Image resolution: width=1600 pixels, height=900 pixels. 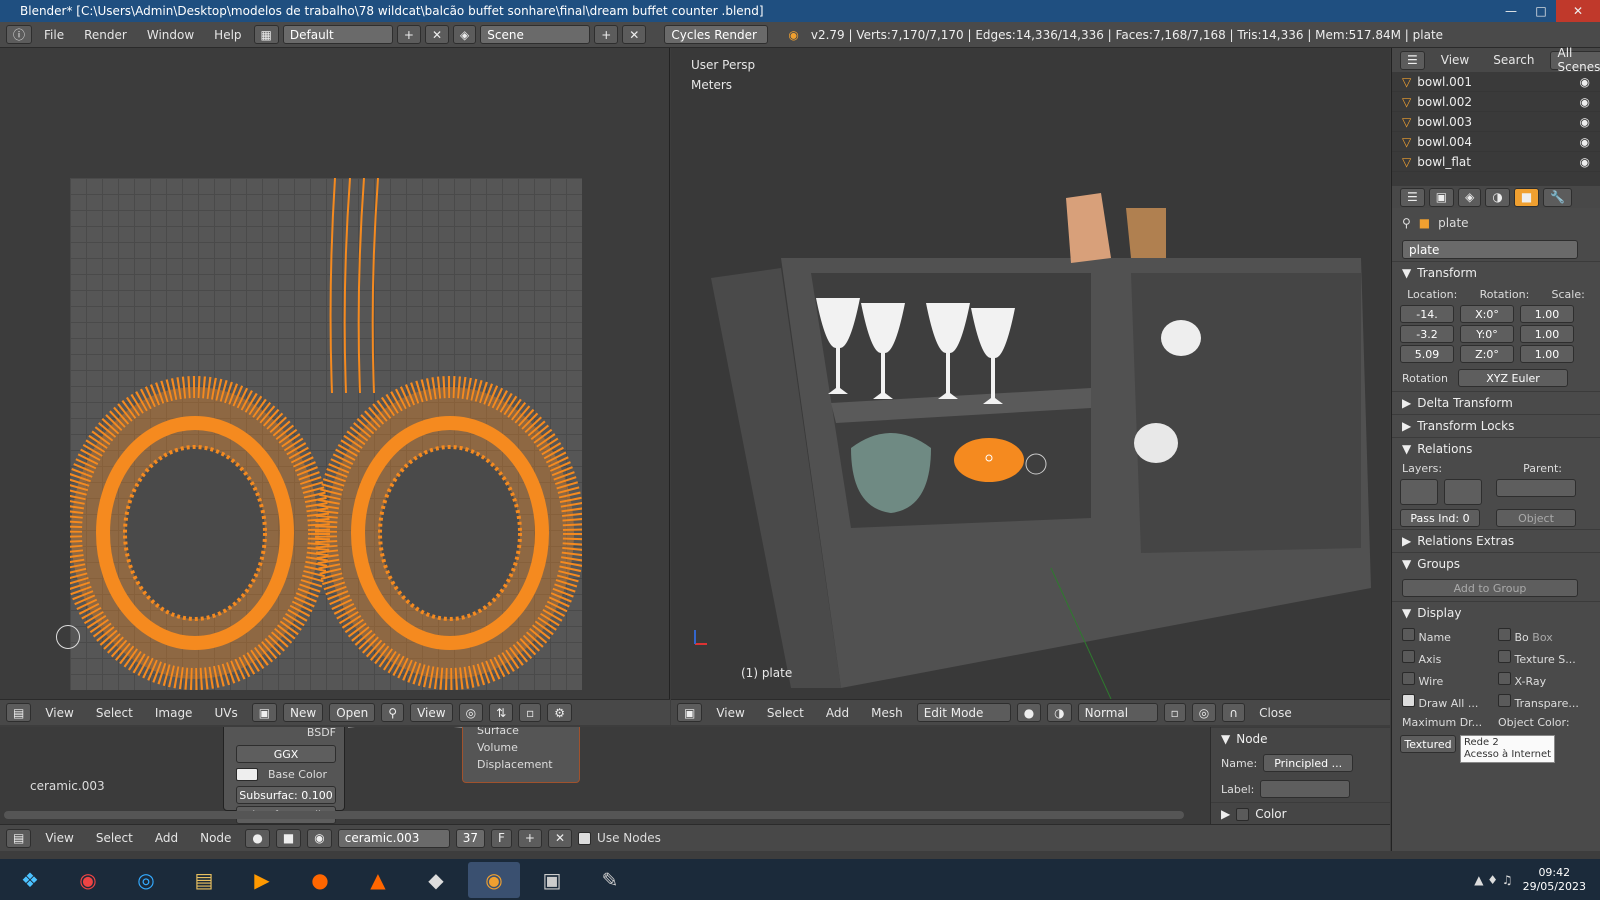 What do you see at coordinates (166, 838) in the screenshot?
I see `node-menu-add: Add` at bounding box center [166, 838].